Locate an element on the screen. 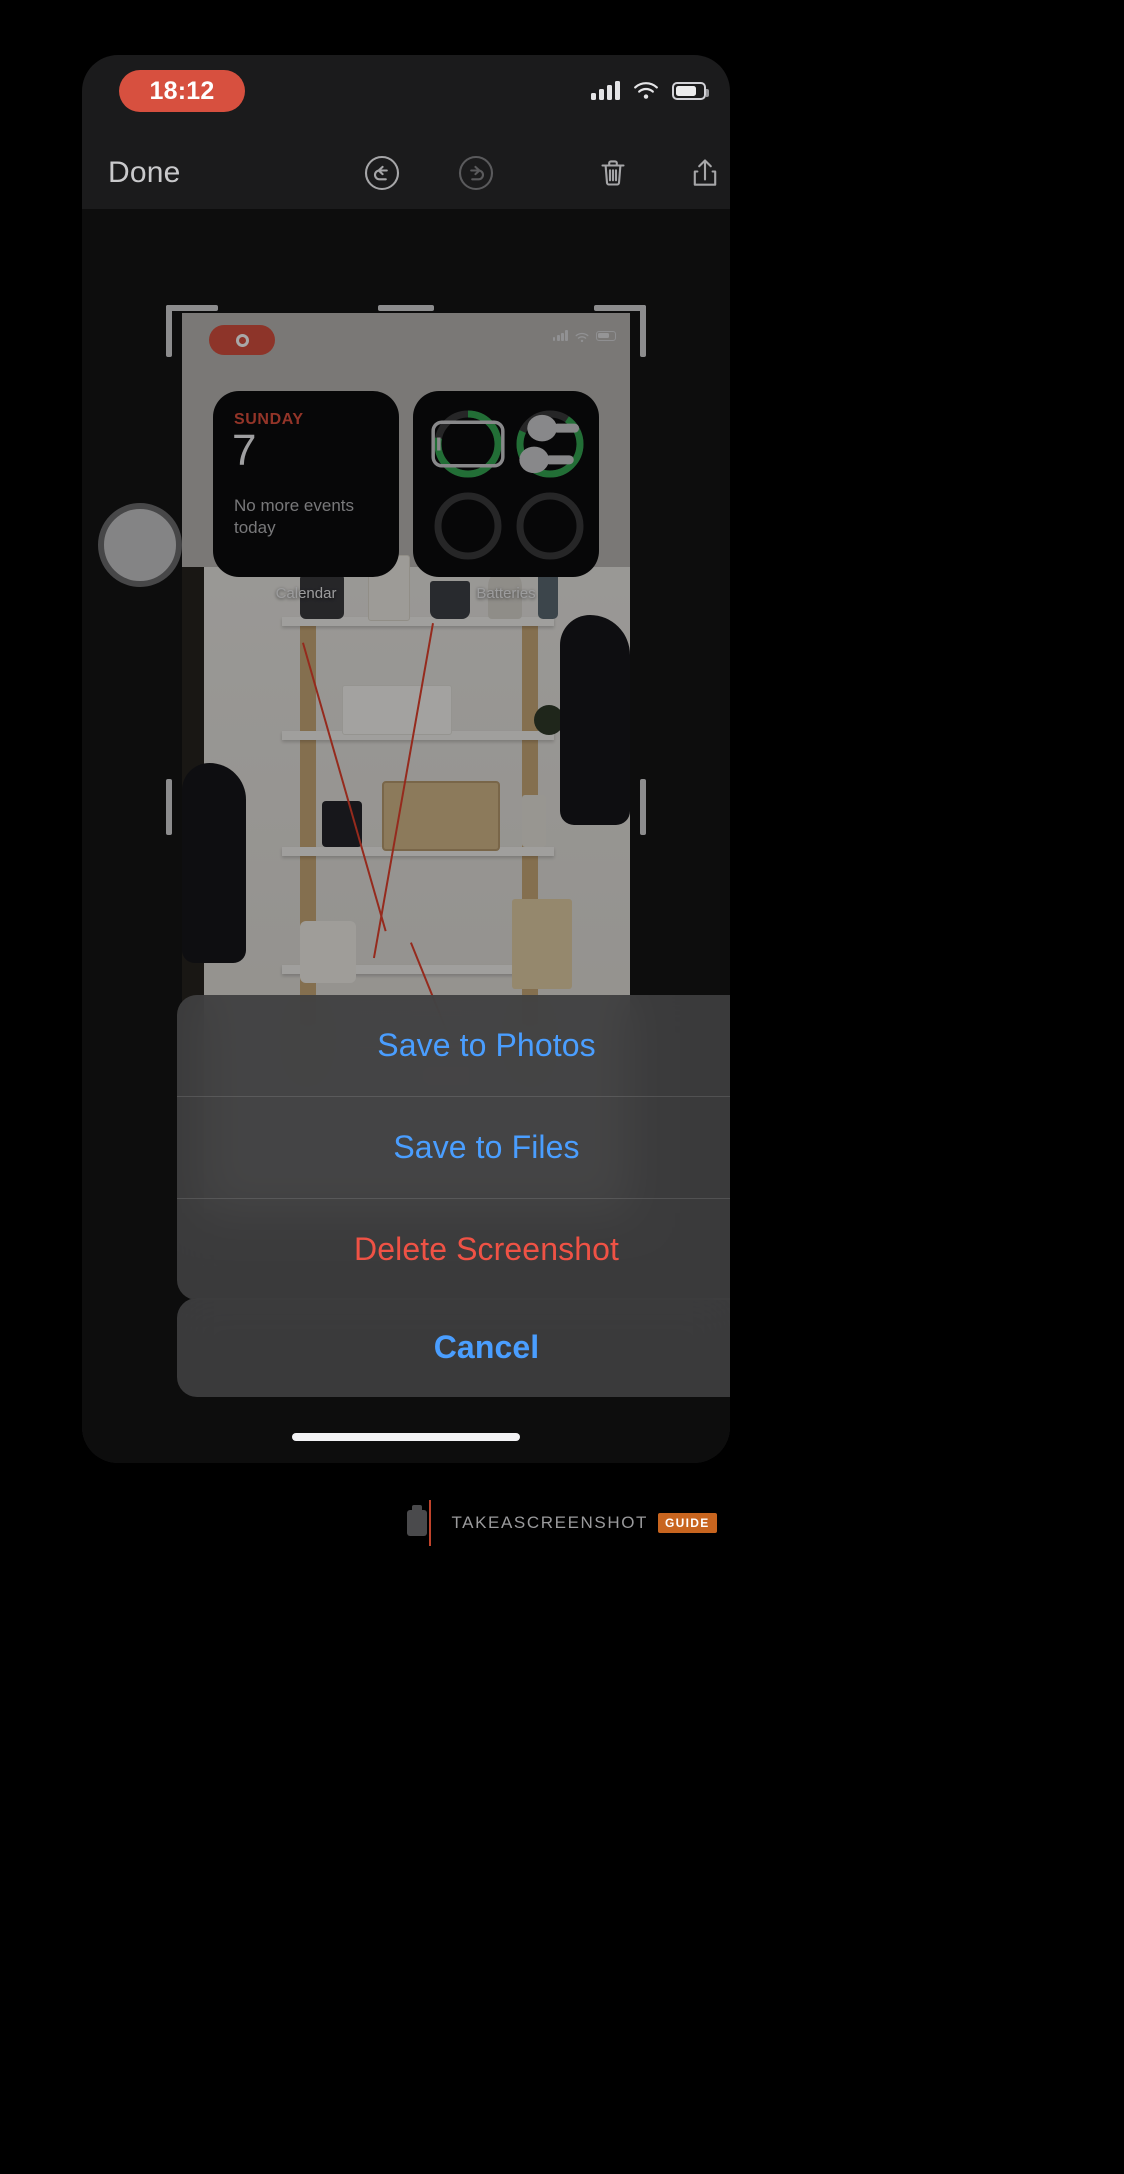  trash-icon is located at coordinates (613, 173).